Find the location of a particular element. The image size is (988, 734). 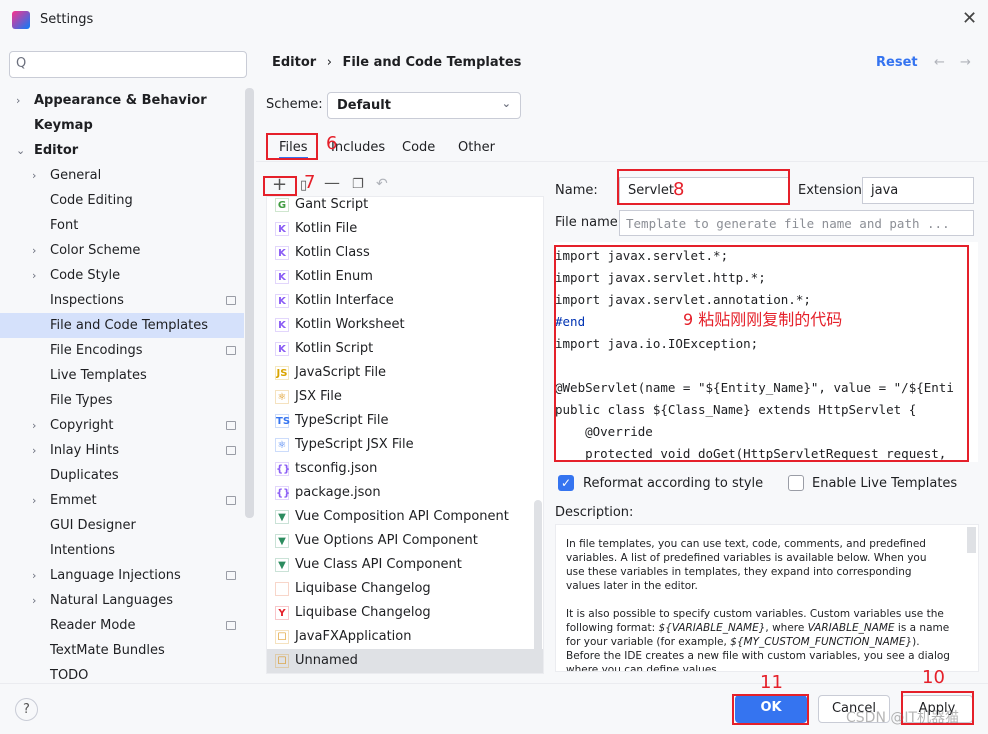

list-scrollbar is located at coordinates (538, 585).